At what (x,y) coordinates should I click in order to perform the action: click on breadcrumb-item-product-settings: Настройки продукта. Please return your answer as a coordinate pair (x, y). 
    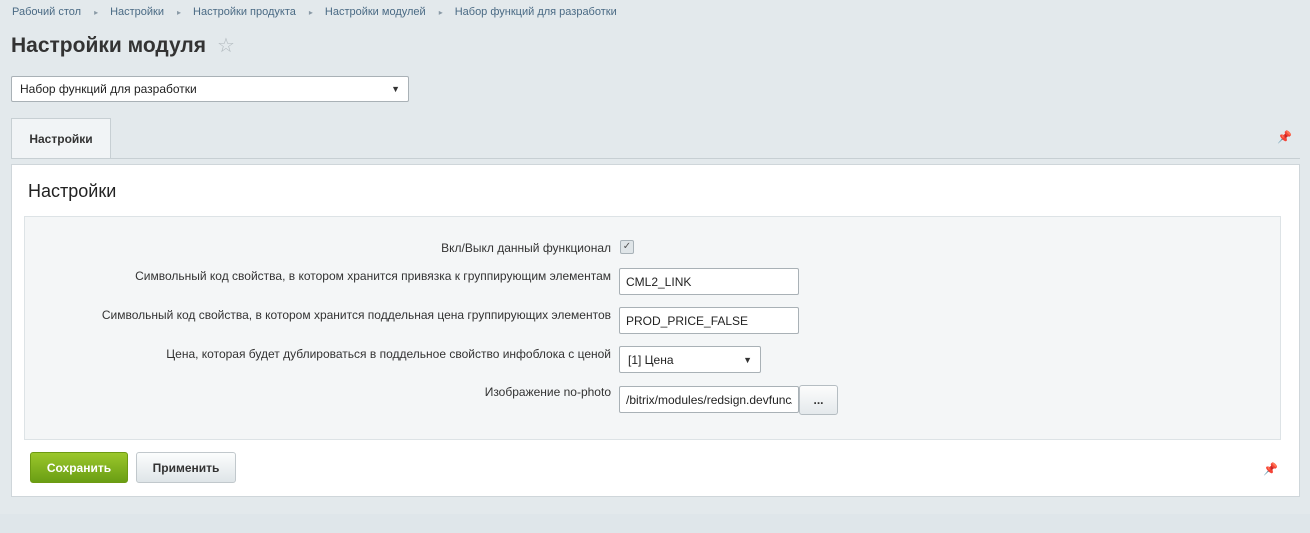
    Looking at the image, I should click on (244, 12).